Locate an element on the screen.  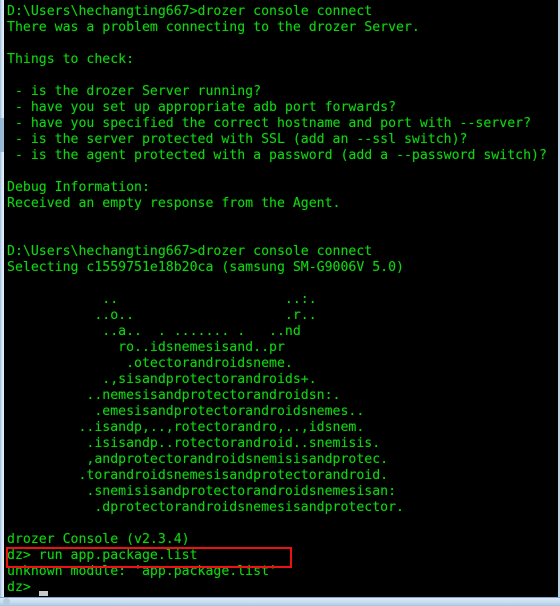
text-cursor is located at coordinates (43, 593).